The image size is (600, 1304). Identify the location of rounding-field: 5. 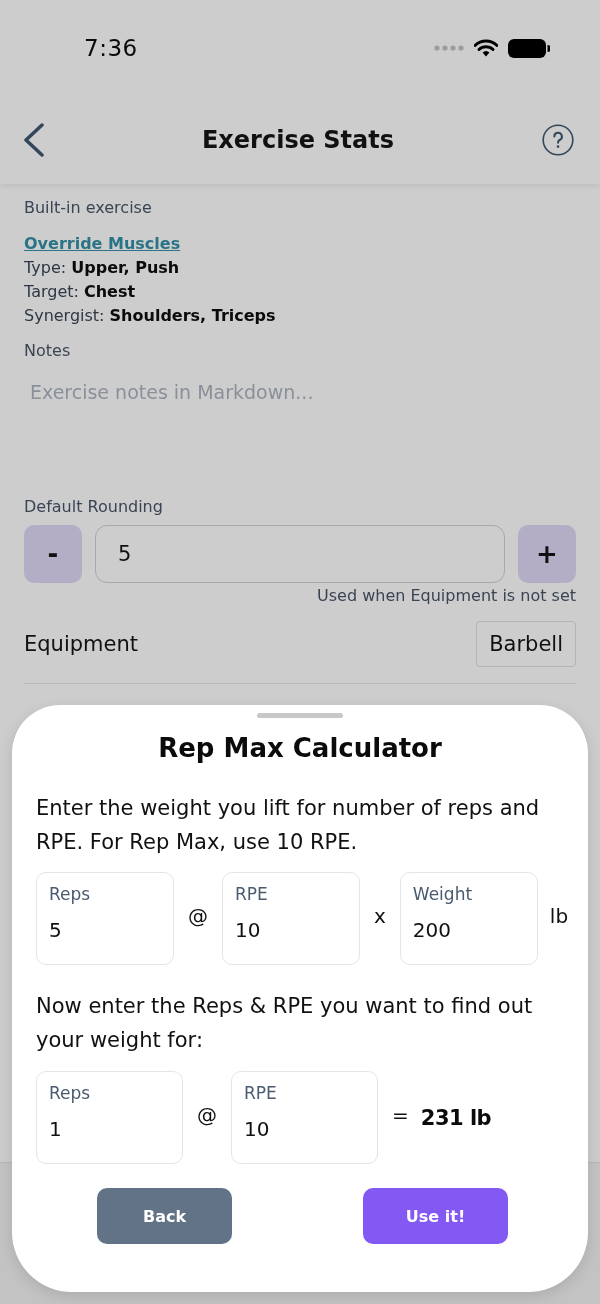
(300, 554).